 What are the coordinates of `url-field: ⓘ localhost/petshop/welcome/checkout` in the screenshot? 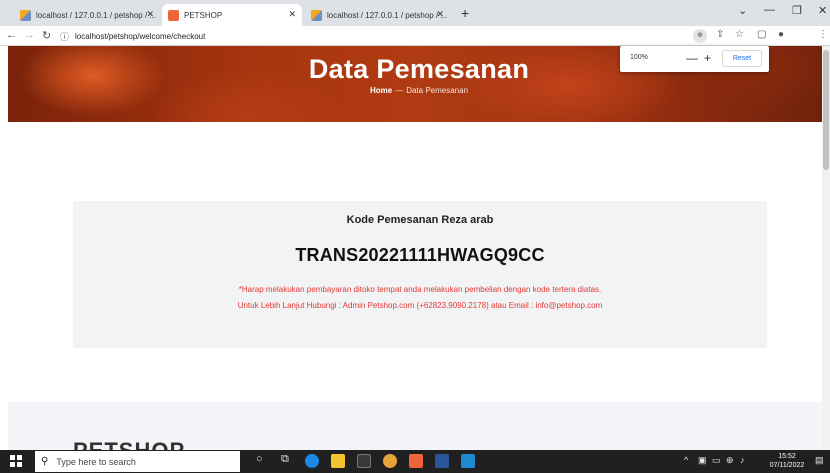 It's located at (380, 36).